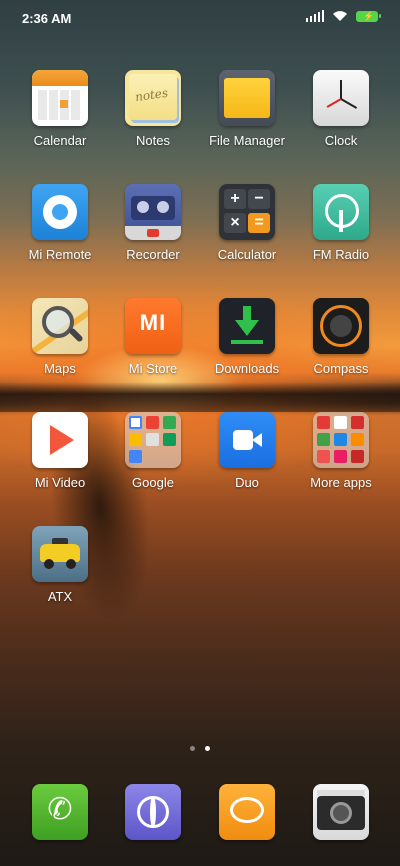  I want to click on taxi-icon, so click(60, 554).